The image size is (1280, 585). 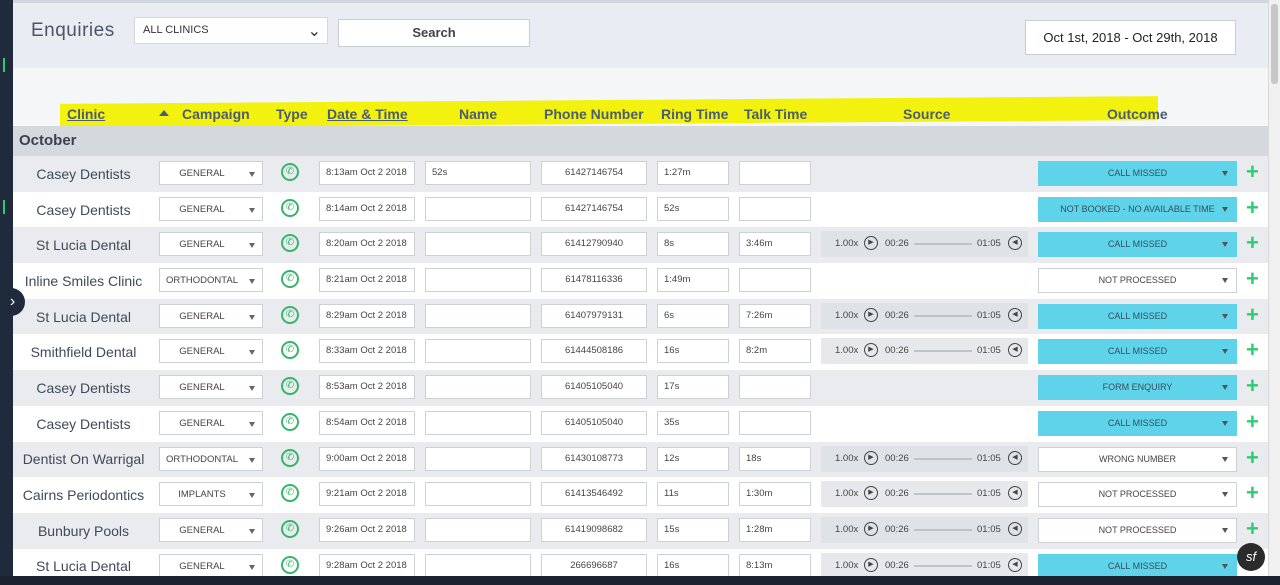 I want to click on outcome-select: WRONG NUMBER, so click(x=1137, y=459).